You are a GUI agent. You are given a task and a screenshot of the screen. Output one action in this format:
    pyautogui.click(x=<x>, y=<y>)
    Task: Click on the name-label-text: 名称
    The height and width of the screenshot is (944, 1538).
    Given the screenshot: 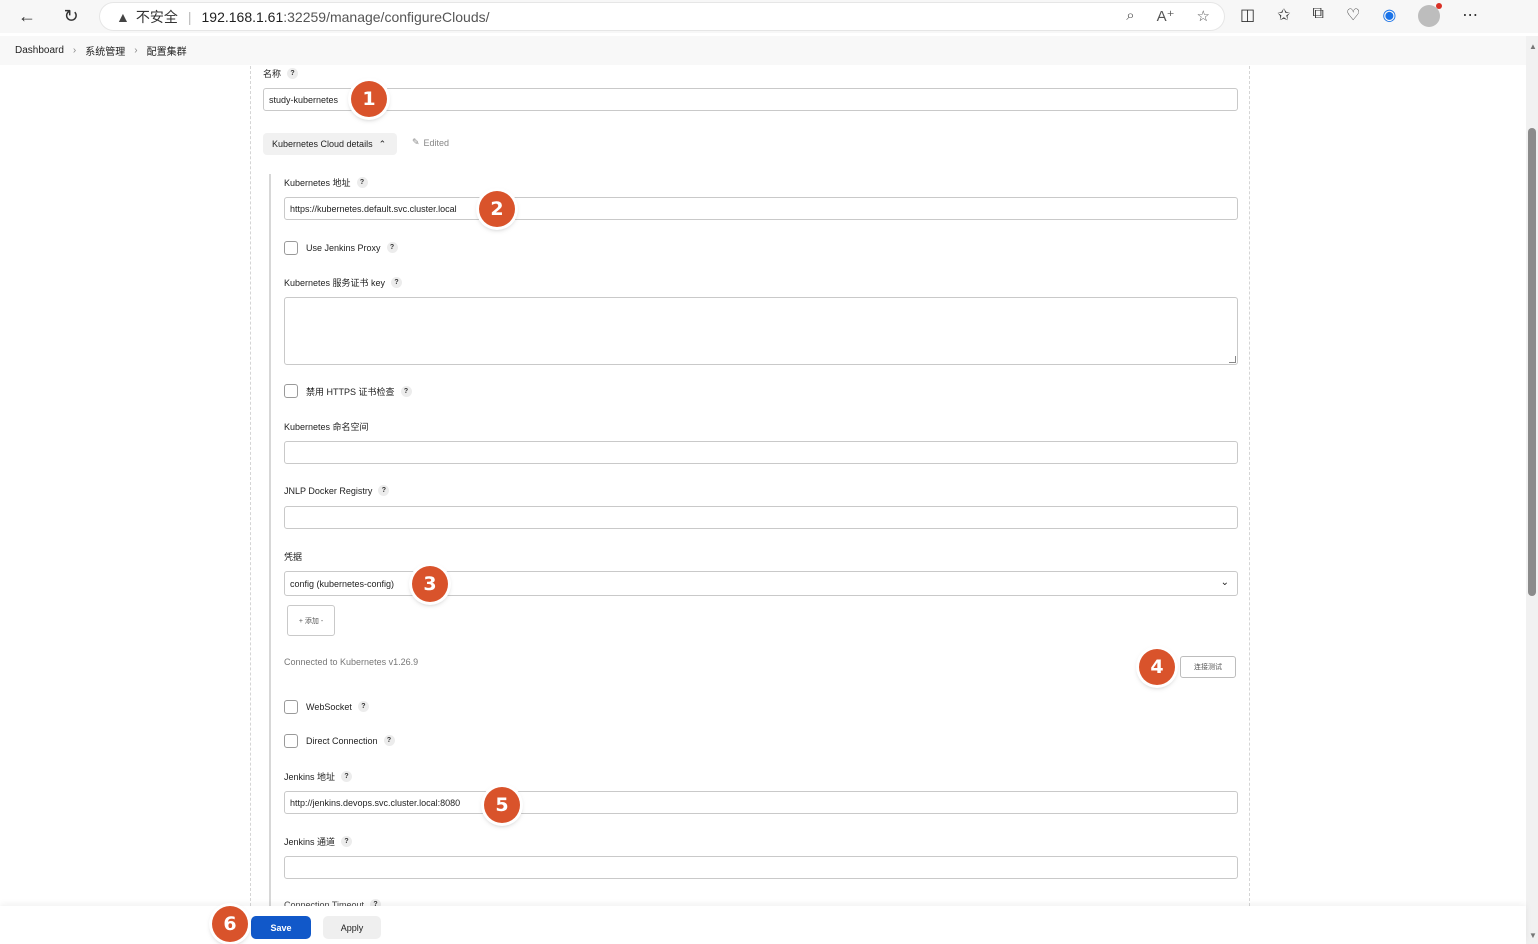 What is the action you would take?
    pyautogui.click(x=272, y=74)
    